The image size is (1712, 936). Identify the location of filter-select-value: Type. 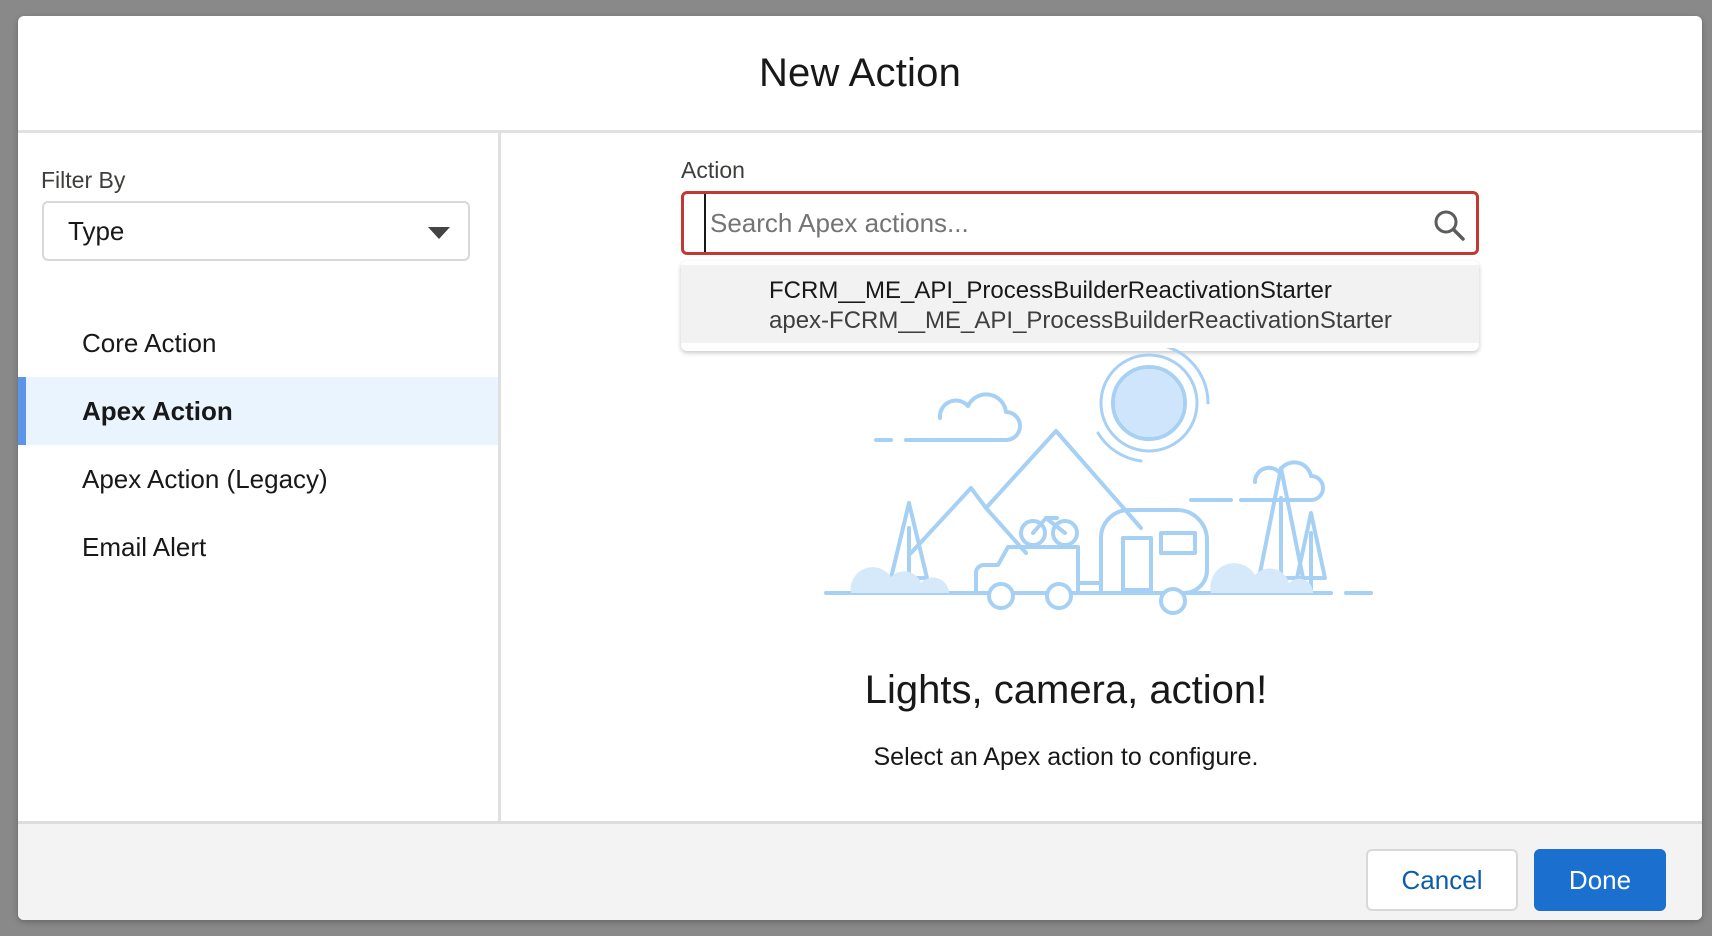
(96, 230).